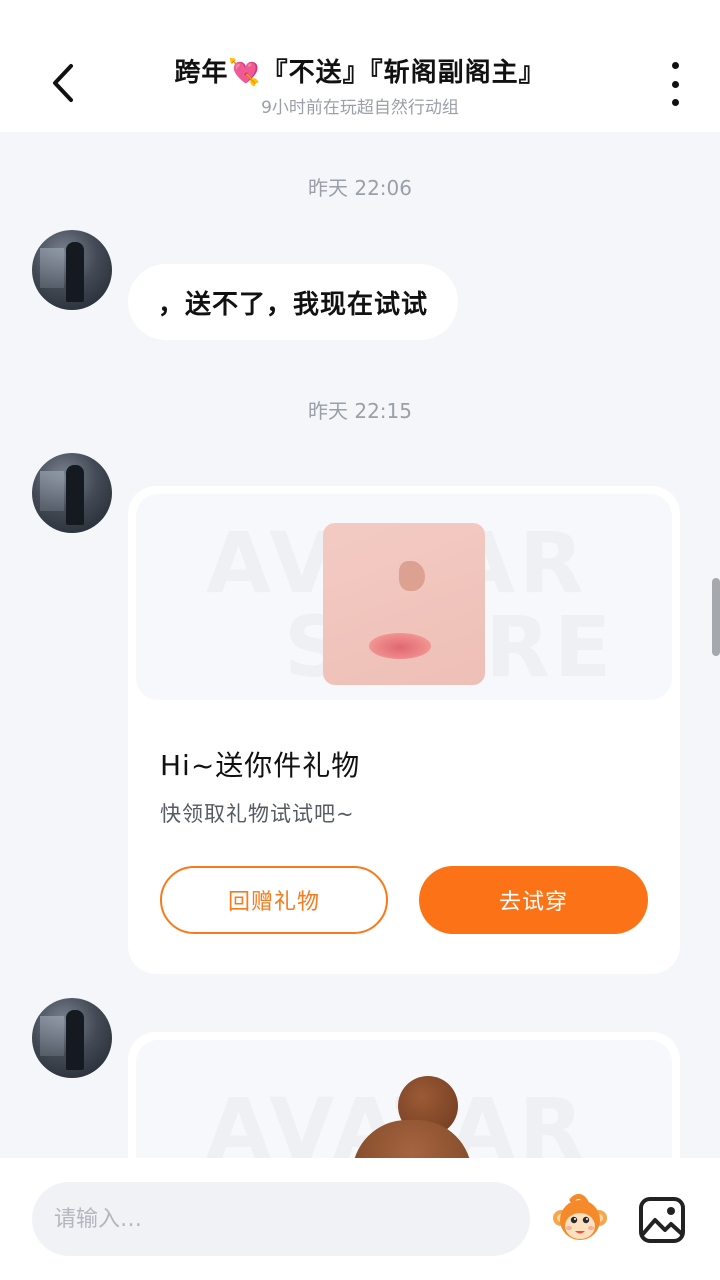 The height and width of the screenshot is (1280, 720). What do you see at coordinates (533, 900) in the screenshot?
I see `try-on-button: 去试穿` at bounding box center [533, 900].